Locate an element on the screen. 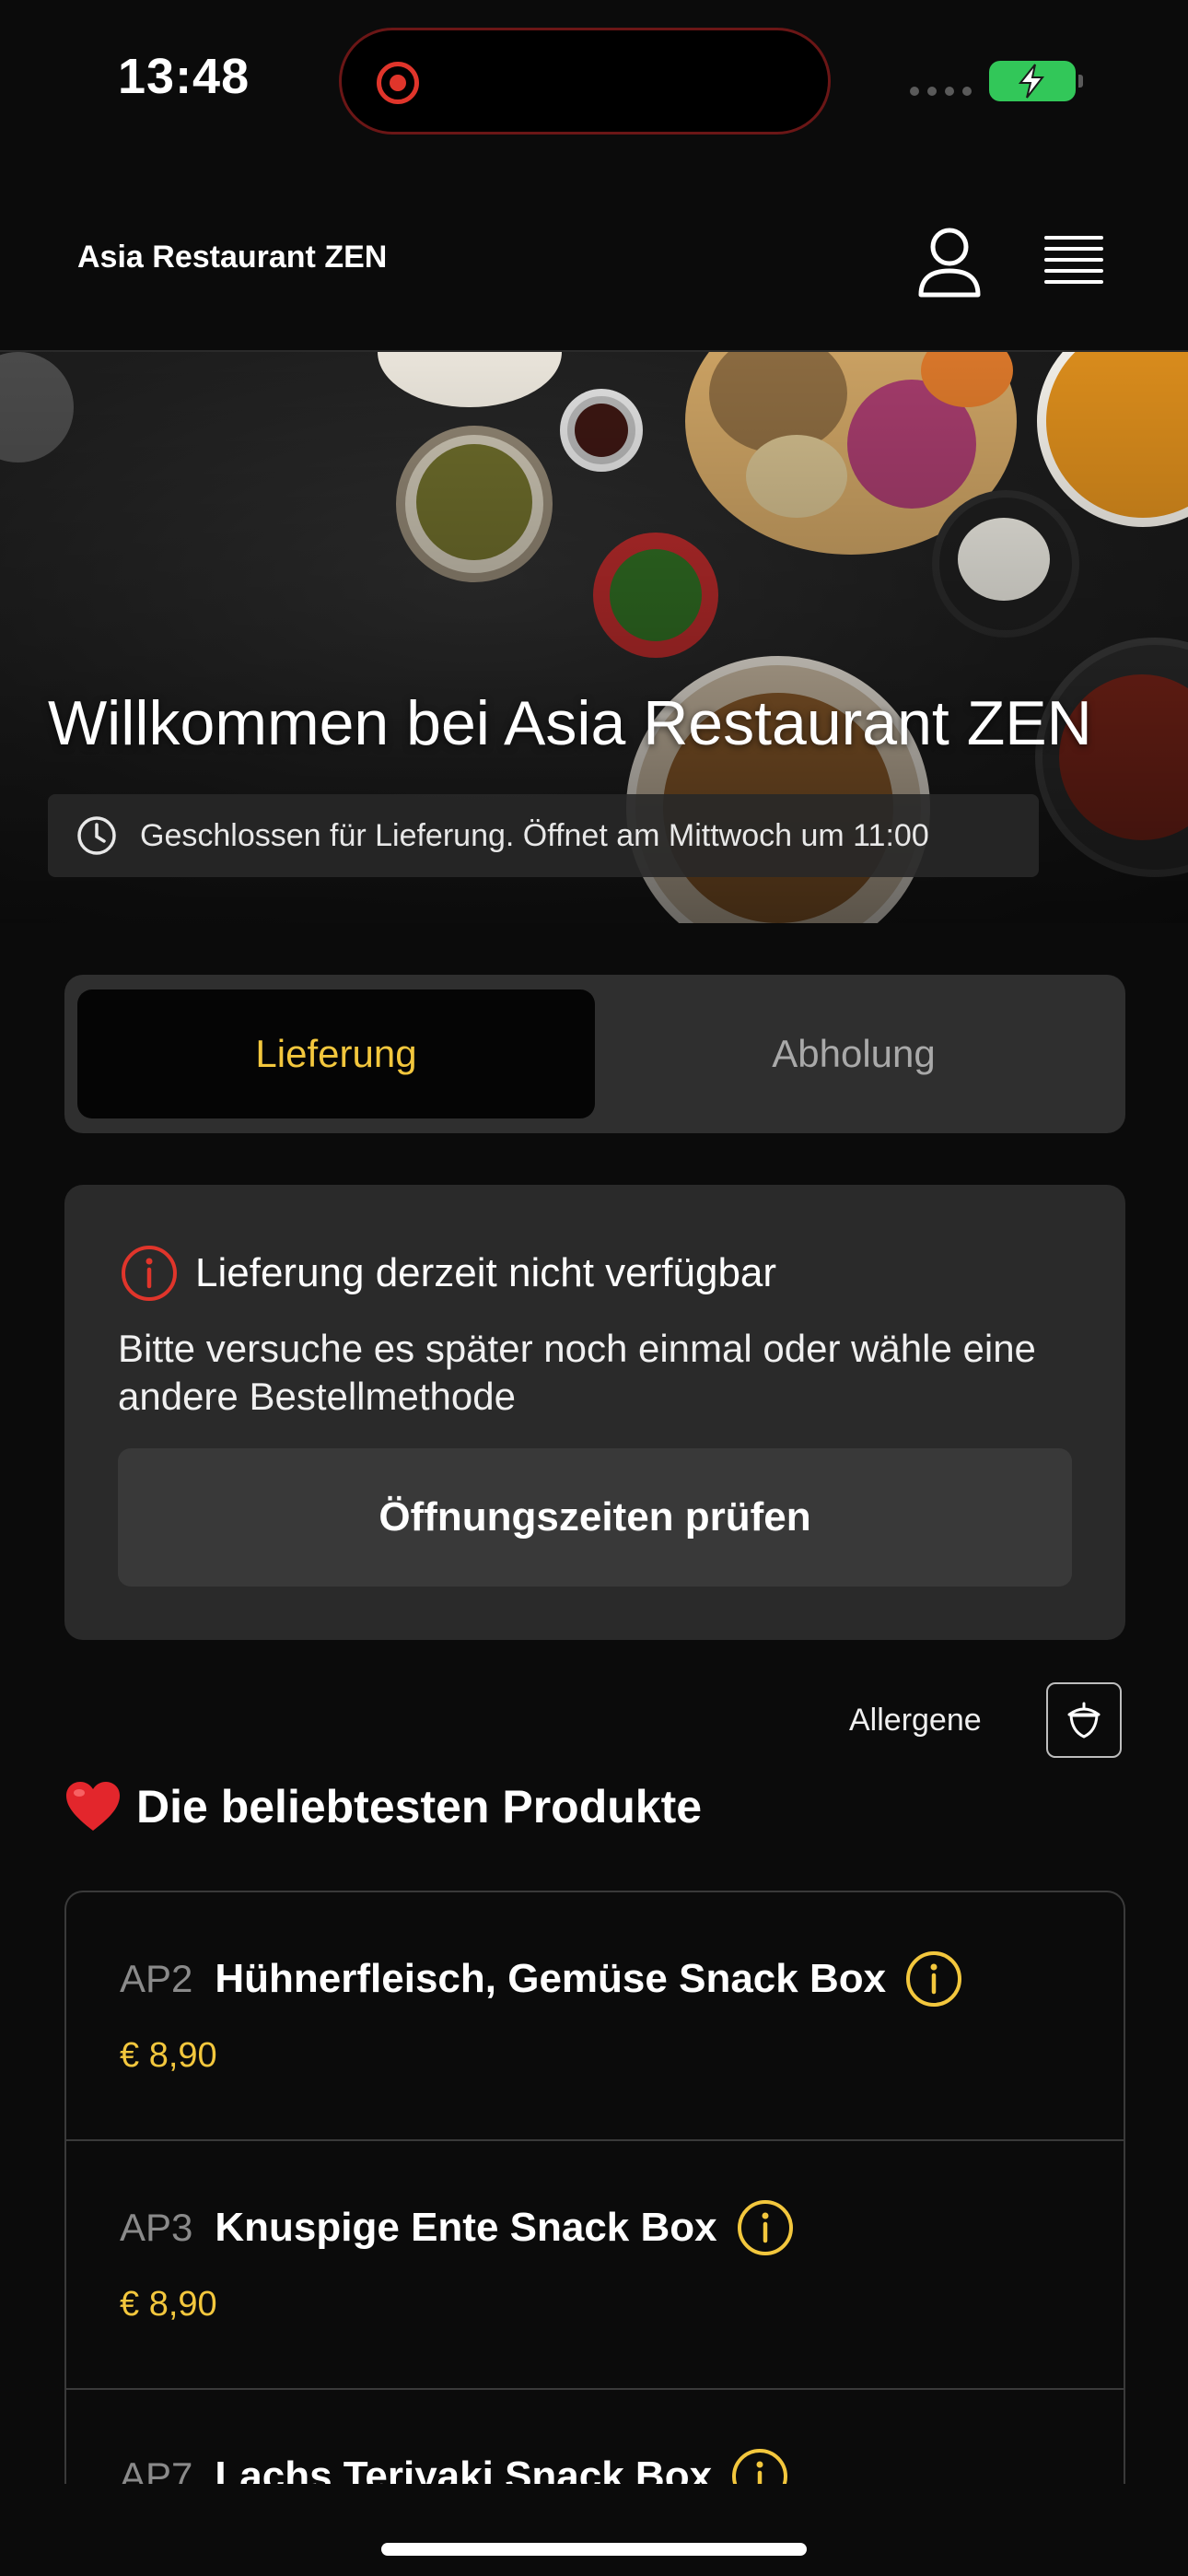 The height and width of the screenshot is (2576, 1188). product-code: AP2 is located at coordinates (156, 1979).